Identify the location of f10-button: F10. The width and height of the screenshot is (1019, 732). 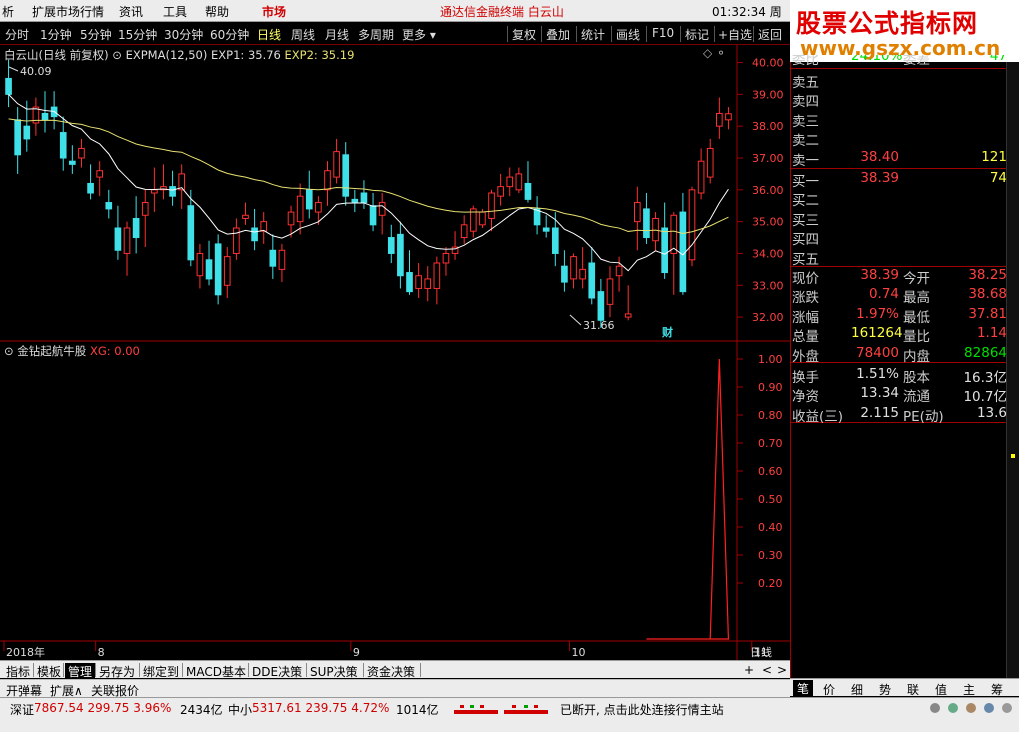
(663, 33).